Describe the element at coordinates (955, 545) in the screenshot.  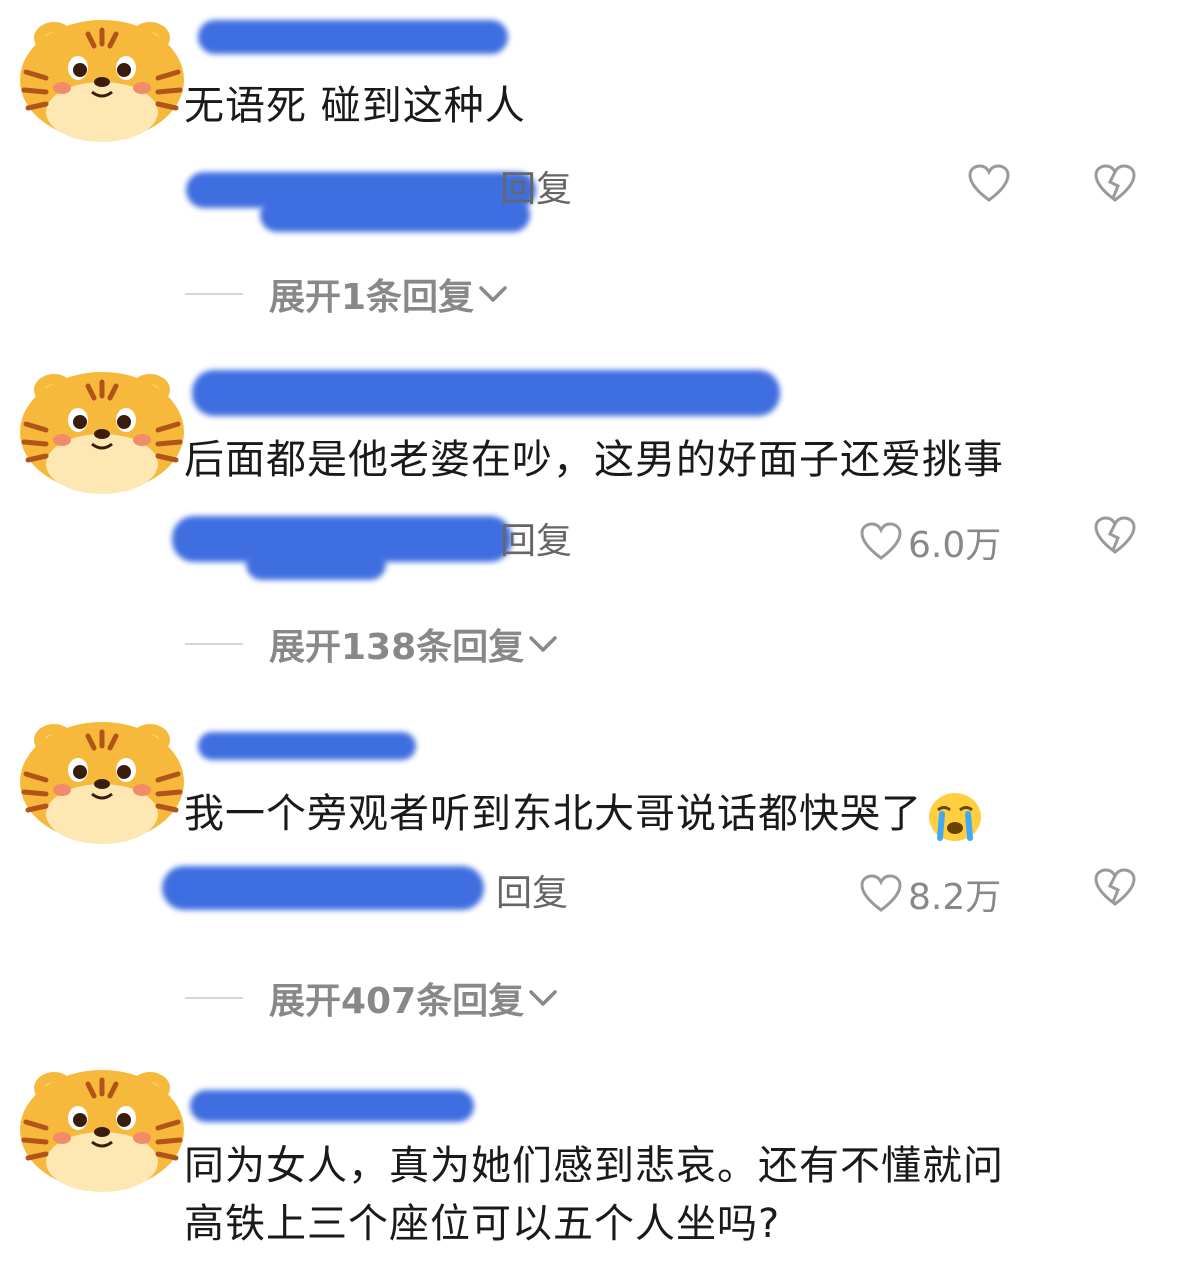
I see `like-count: 6.0万` at that location.